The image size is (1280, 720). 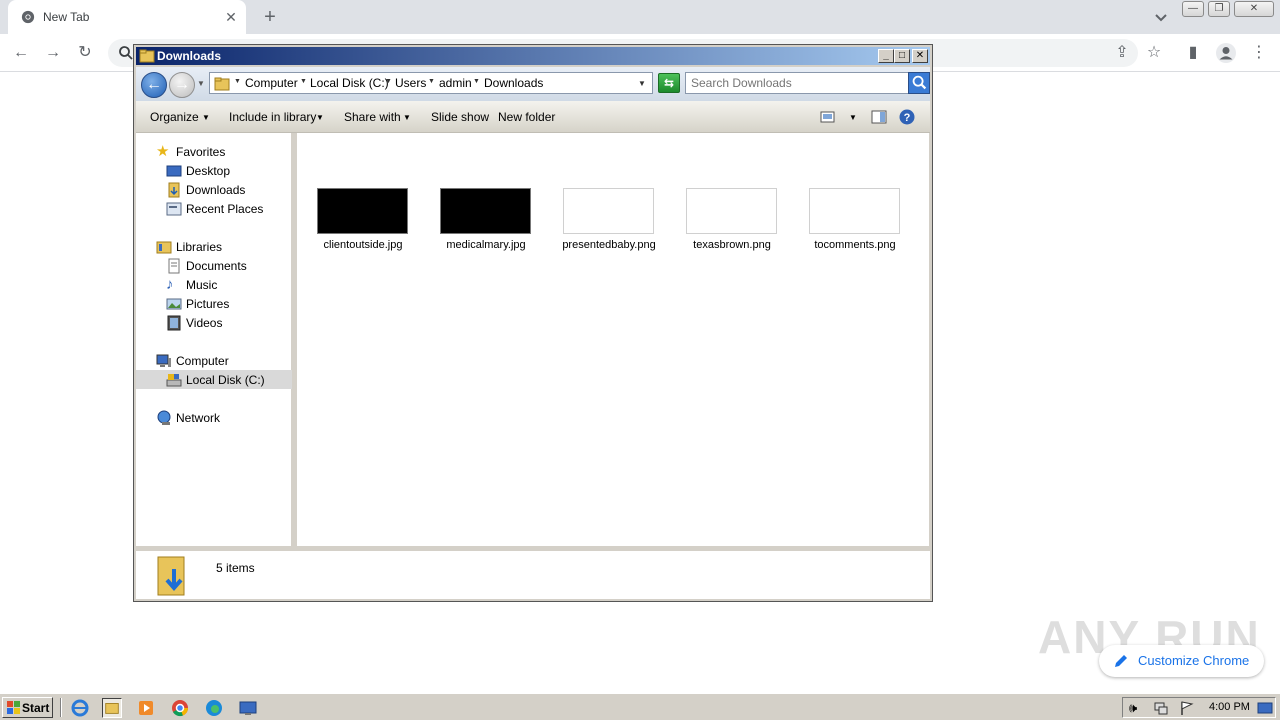 What do you see at coordinates (231, 17) in the screenshot?
I see `tab-close-icon: ✕` at bounding box center [231, 17].